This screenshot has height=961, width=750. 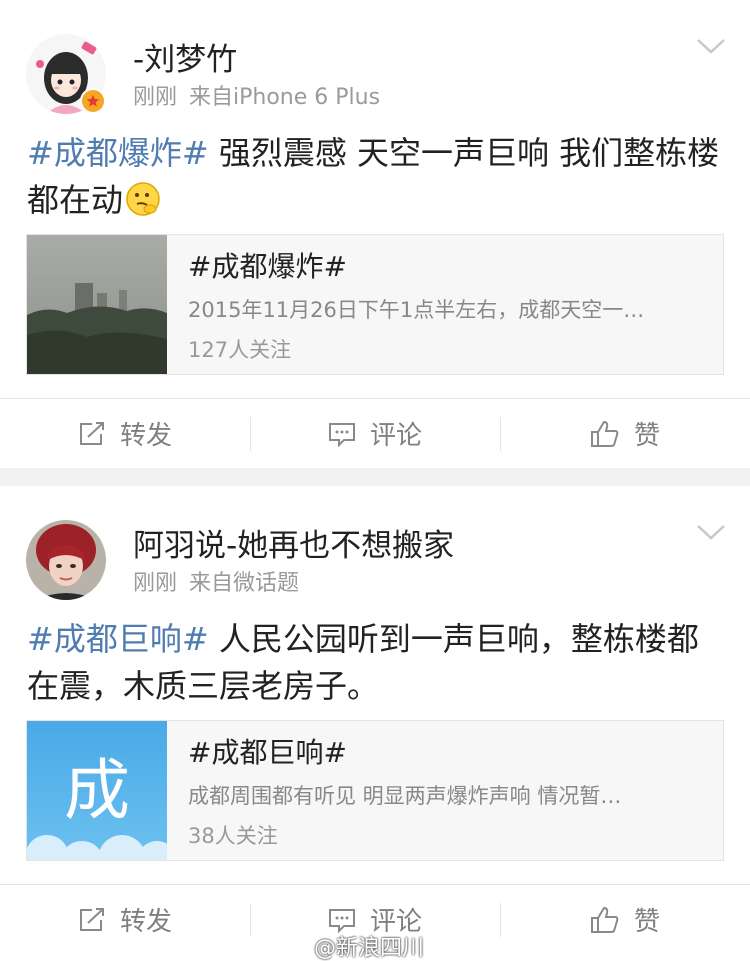 What do you see at coordinates (377, 663) in the screenshot?
I see `post-text: #成都巨响# 人民公园听到一声巨响，整栋楼都在震，木质三层老房子。` at bounding box center [377, 663].